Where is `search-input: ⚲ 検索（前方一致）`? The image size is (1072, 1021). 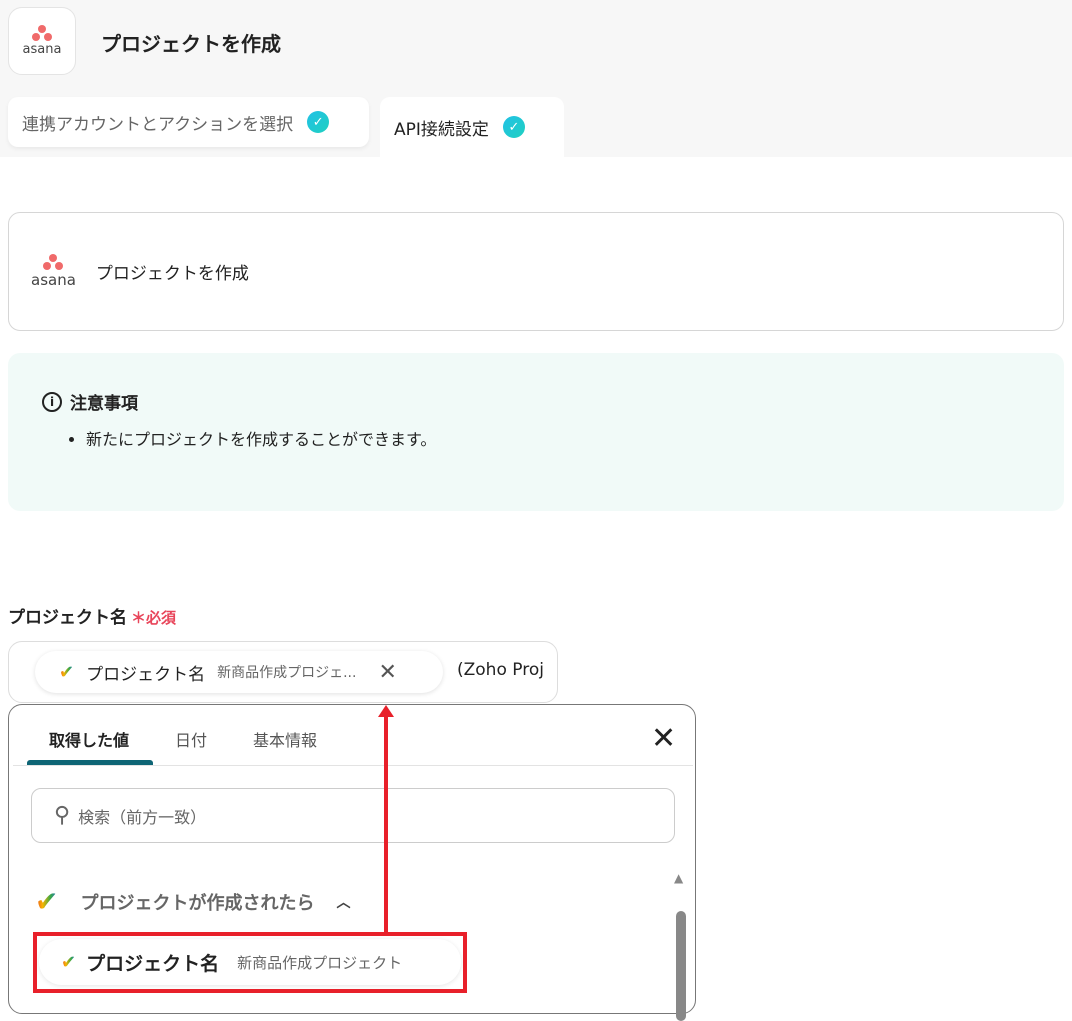 search-input: ⚲ 検索（前方一致） is located at coordinates (353, 815).